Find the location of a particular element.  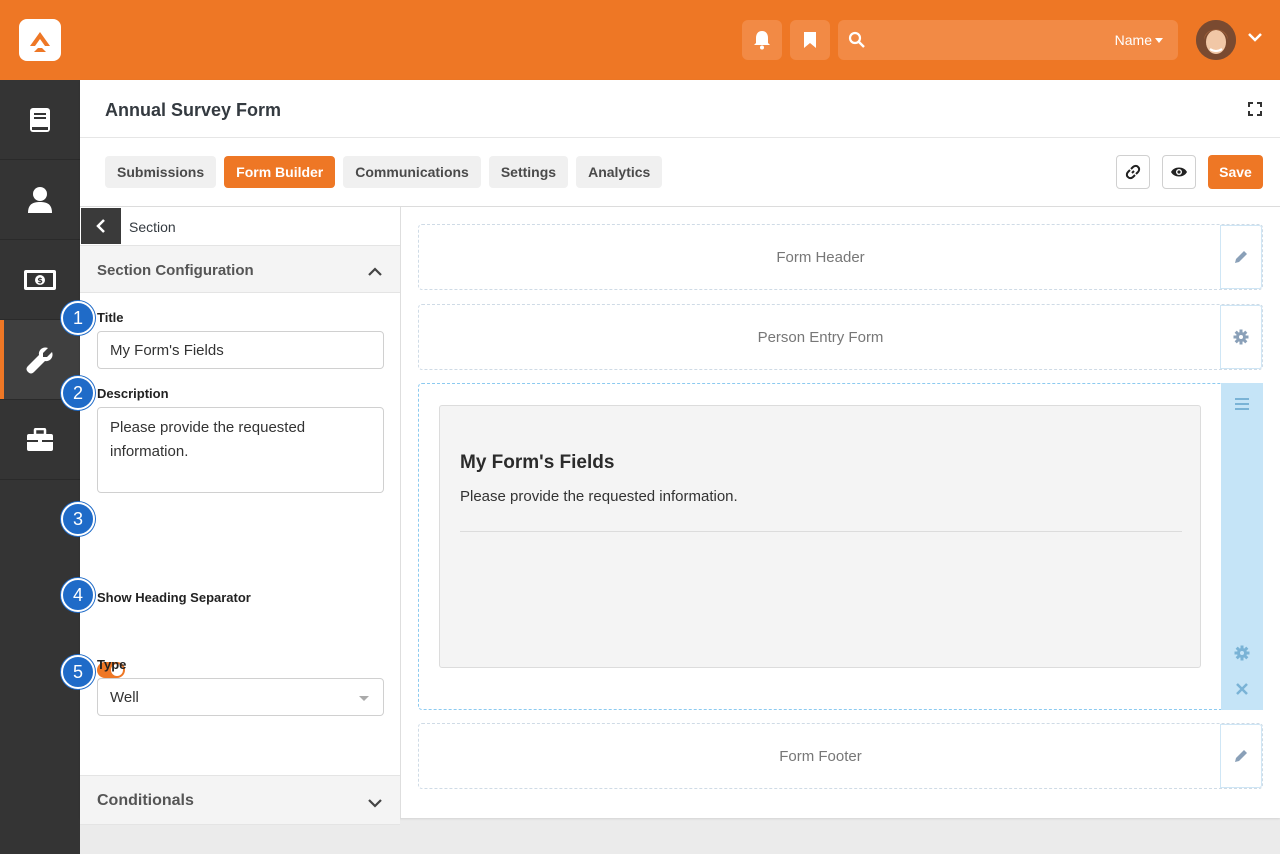

tab-analytics: Analytics is located at coordinates (619, 172).